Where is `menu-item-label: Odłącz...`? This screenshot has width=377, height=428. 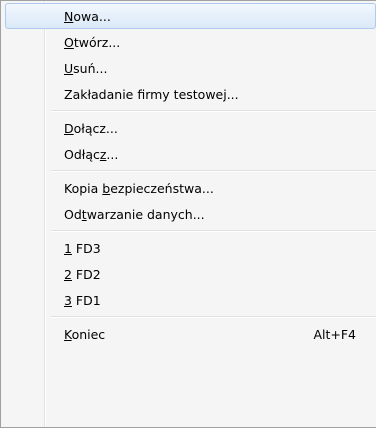 menu-item-label: Odłącz... is located at coordinates (91, 154).